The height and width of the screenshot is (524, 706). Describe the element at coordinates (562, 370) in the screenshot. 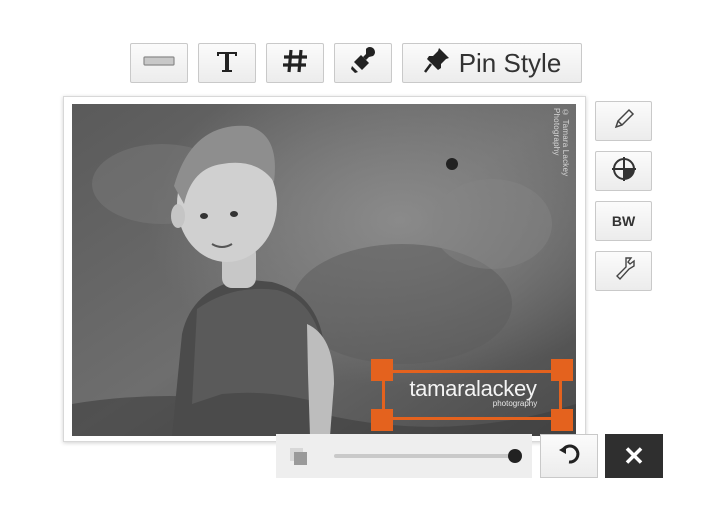

I see `resize-handle-top-right` at that location.